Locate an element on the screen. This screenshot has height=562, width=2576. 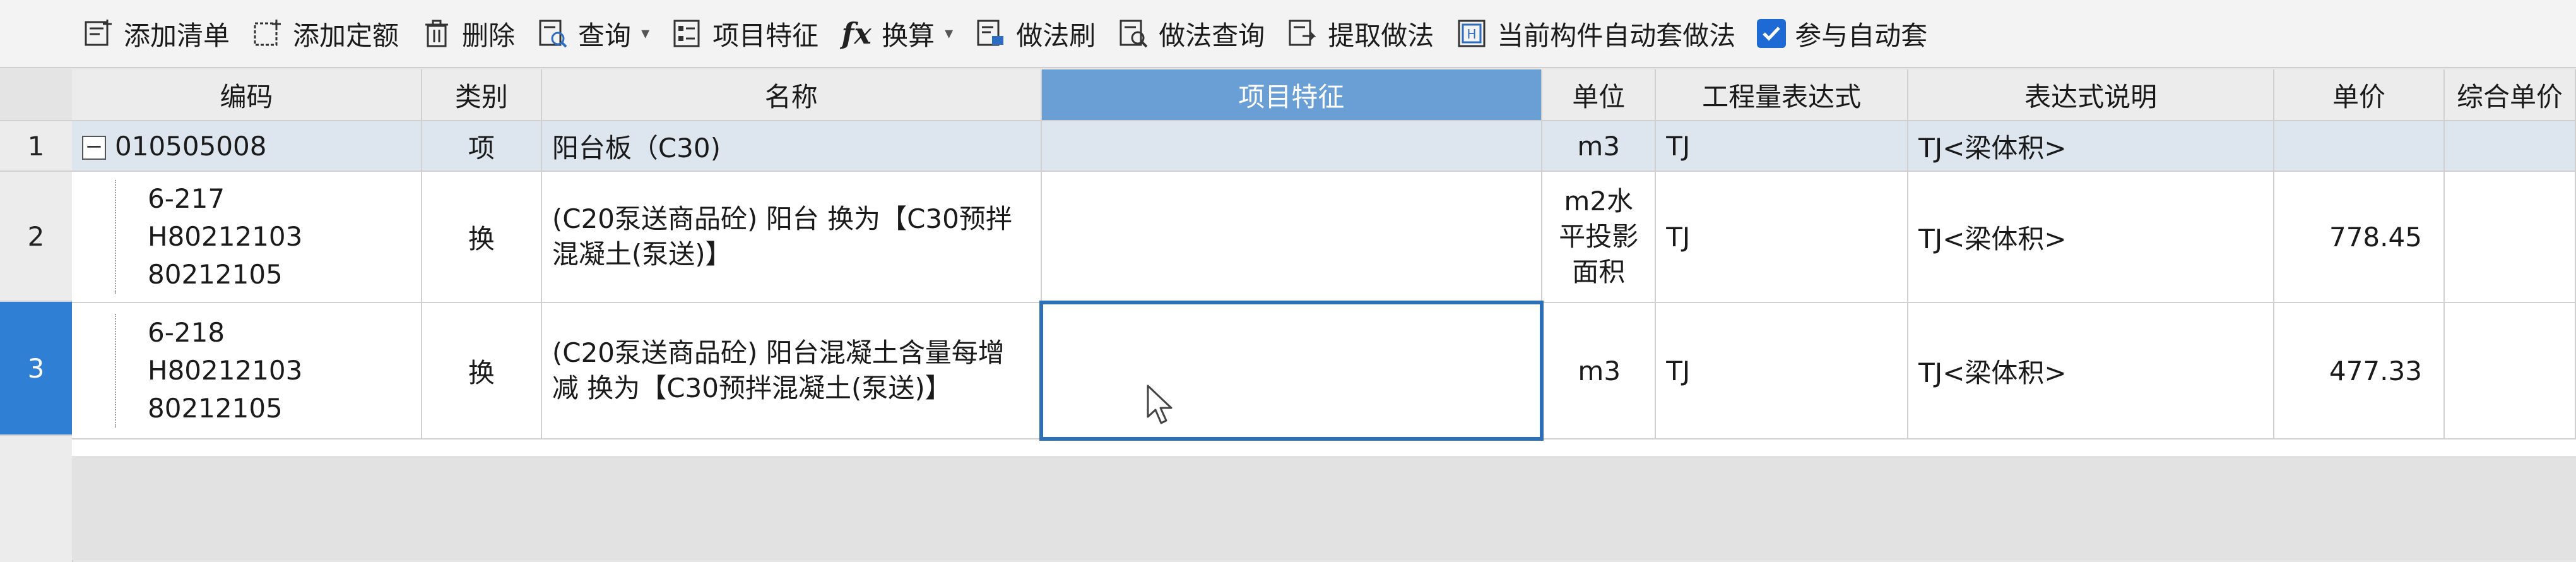
auto-apply-method-label: 当前构件自动套做法 is located at coordinates (1617, 35).